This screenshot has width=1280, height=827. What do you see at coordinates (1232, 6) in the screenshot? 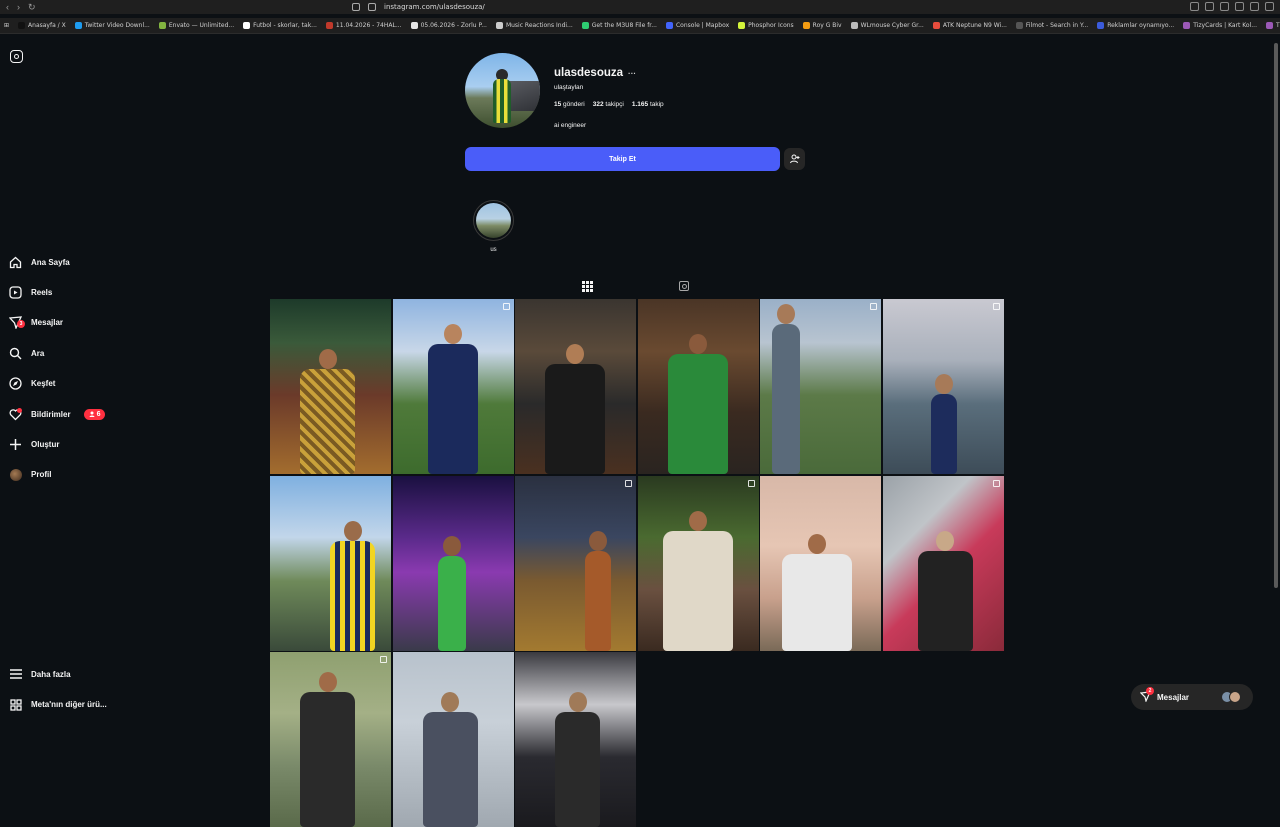
I see `browser-extensions` at bounding box center [1232, 6].